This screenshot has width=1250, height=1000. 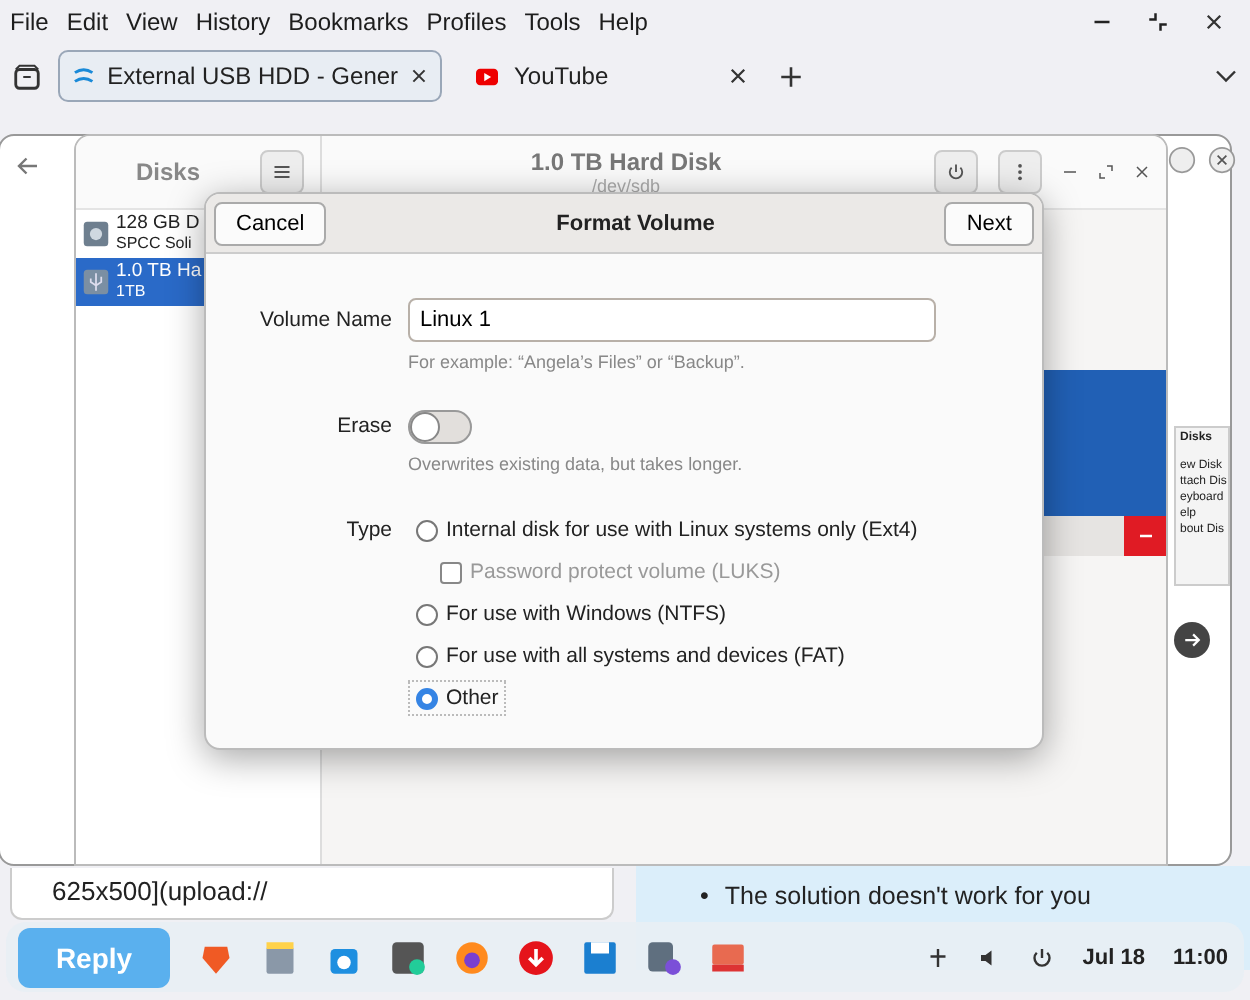 What do you see at coordinates (1200, 957) in the screenshot?
I see `time-text: 11:00` at bounding box center [1200, 957].